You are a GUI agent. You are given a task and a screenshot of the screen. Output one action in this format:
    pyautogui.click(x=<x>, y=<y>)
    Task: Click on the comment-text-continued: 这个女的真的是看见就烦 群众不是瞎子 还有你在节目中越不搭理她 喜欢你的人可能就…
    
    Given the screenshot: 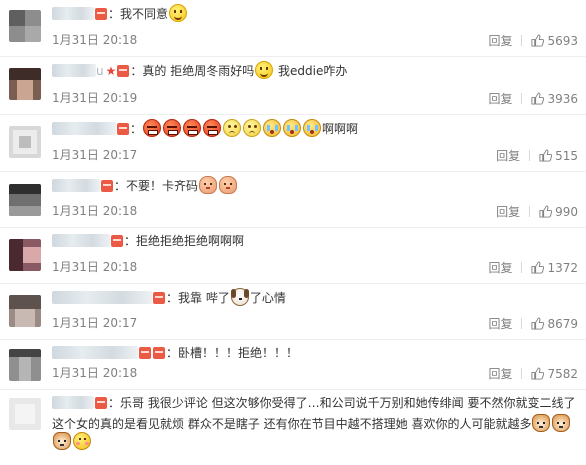 What is the action you would take?
    pyautogui.click(x=315, y=423)
    